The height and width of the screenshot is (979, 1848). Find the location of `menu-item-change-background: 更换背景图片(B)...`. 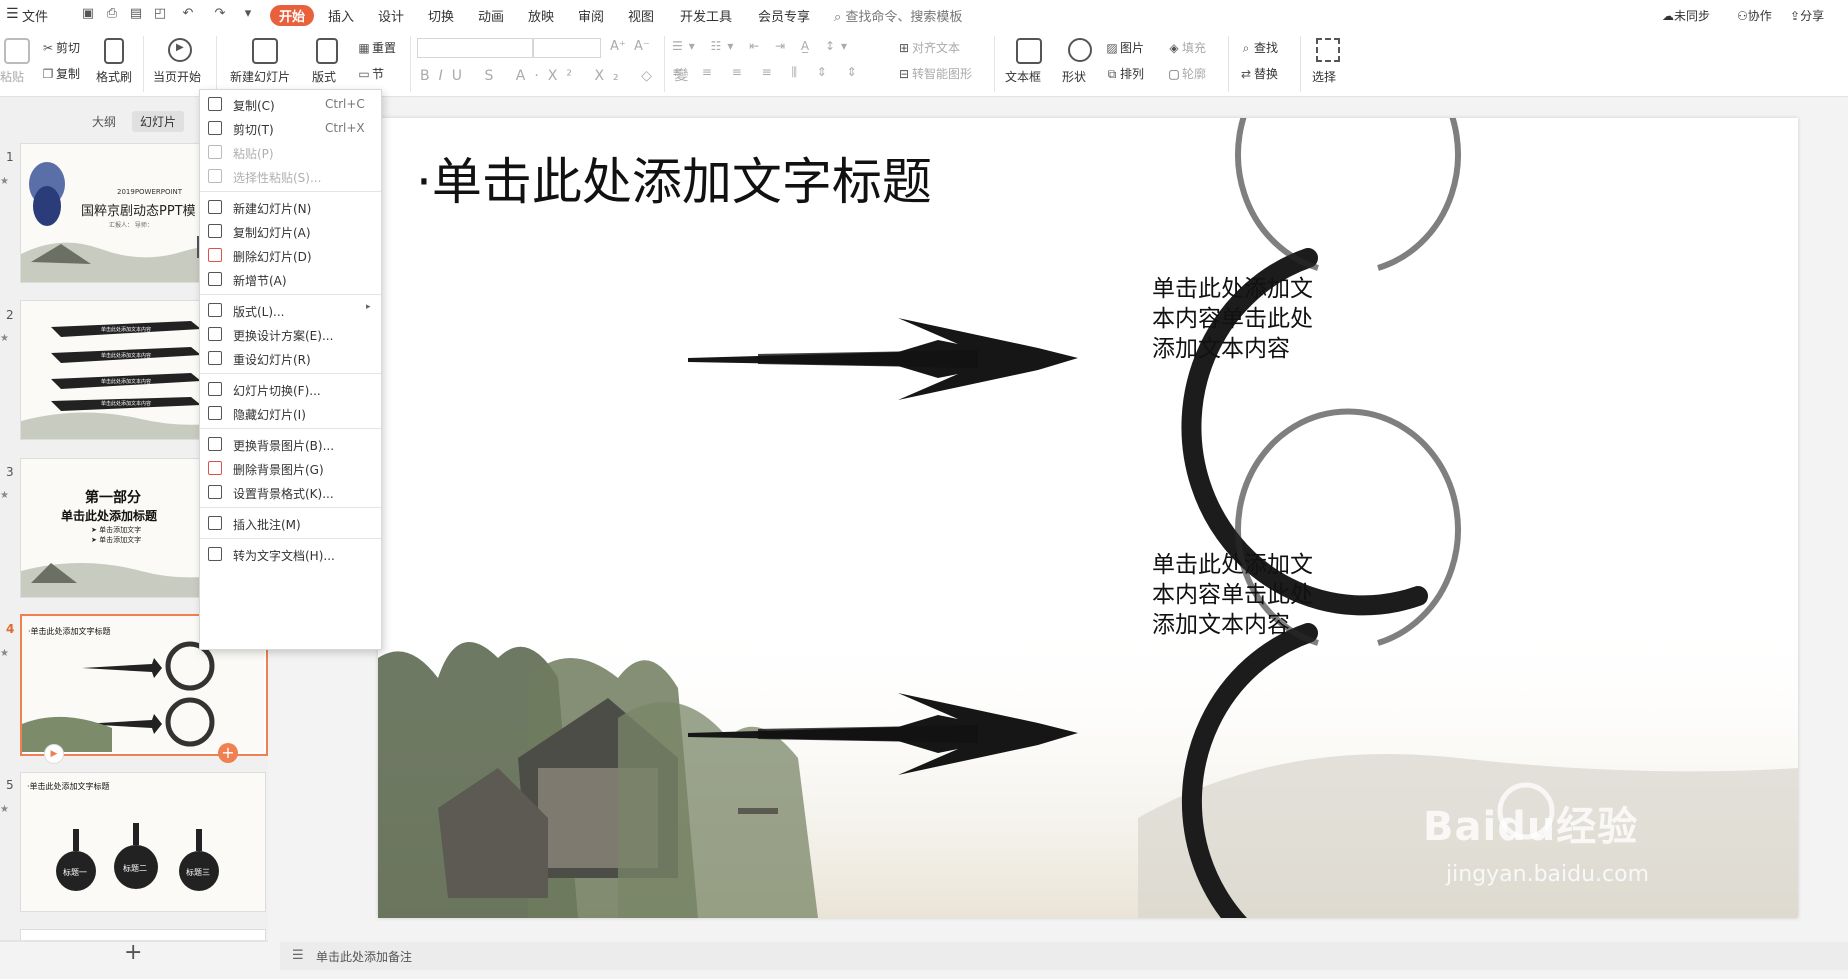

menu-item-change-background: 更换背景图片(B)... is located at coordinates (290, 445).